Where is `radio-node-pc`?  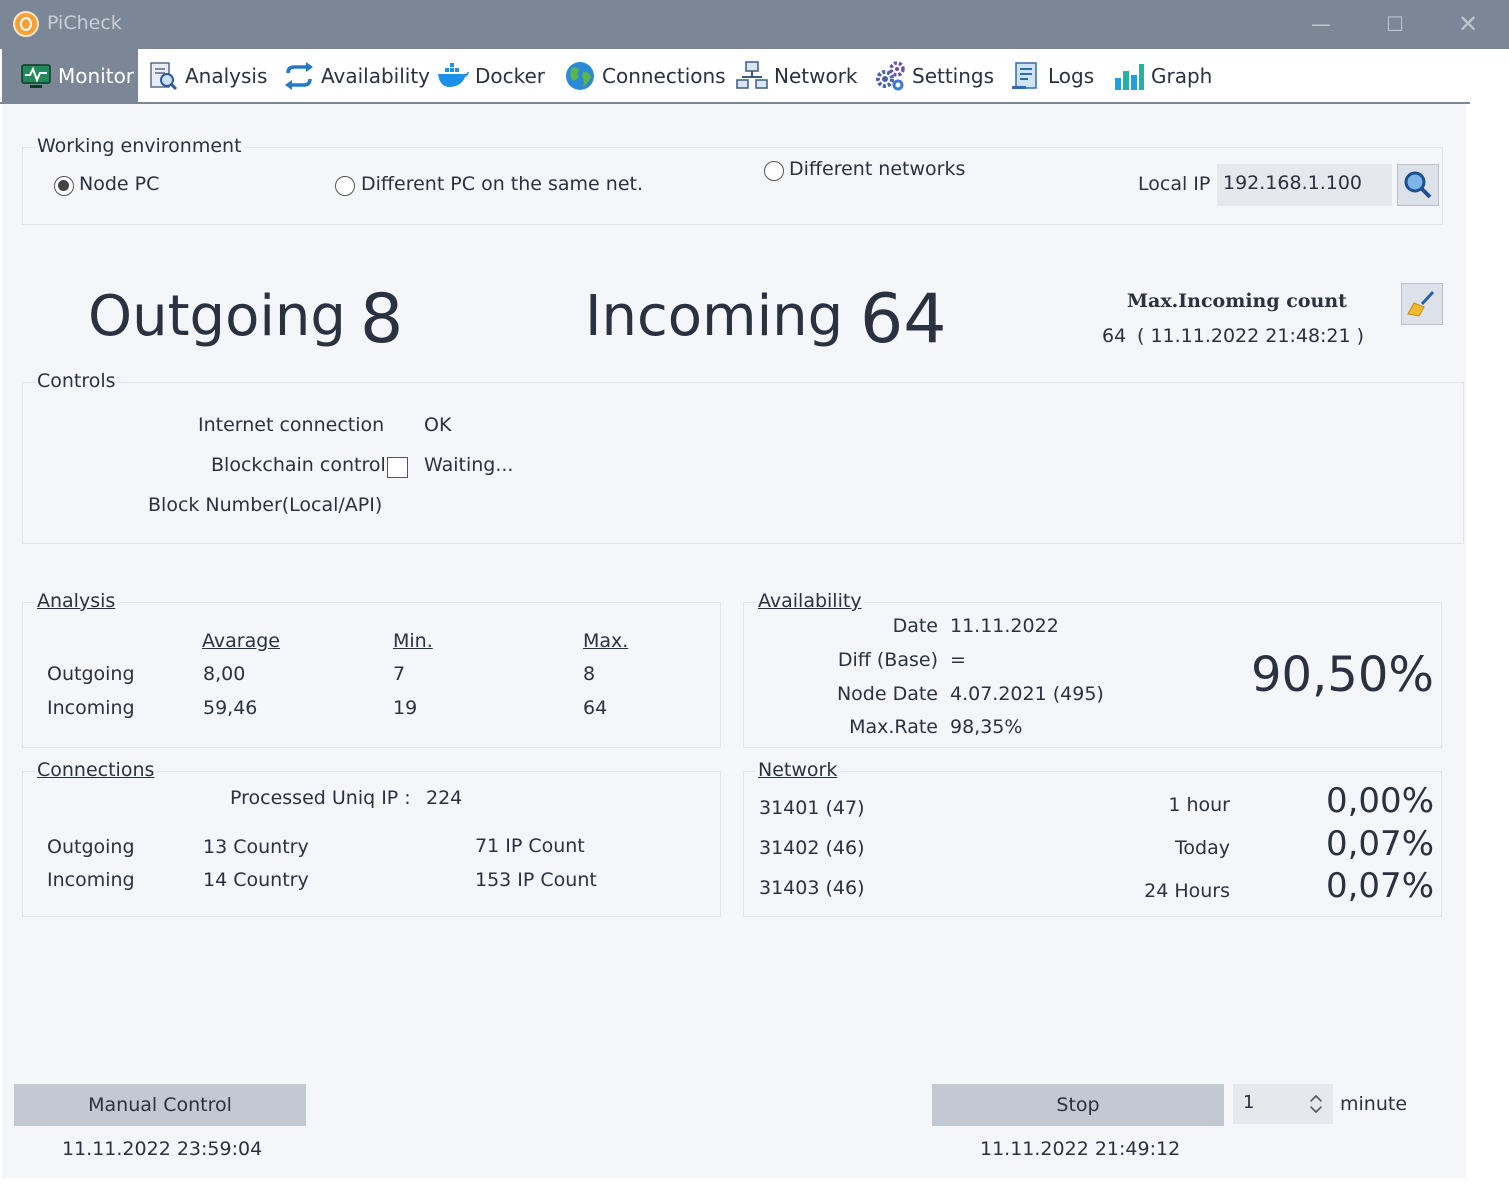 radio-node-pc is located at coordinates (64, 186).